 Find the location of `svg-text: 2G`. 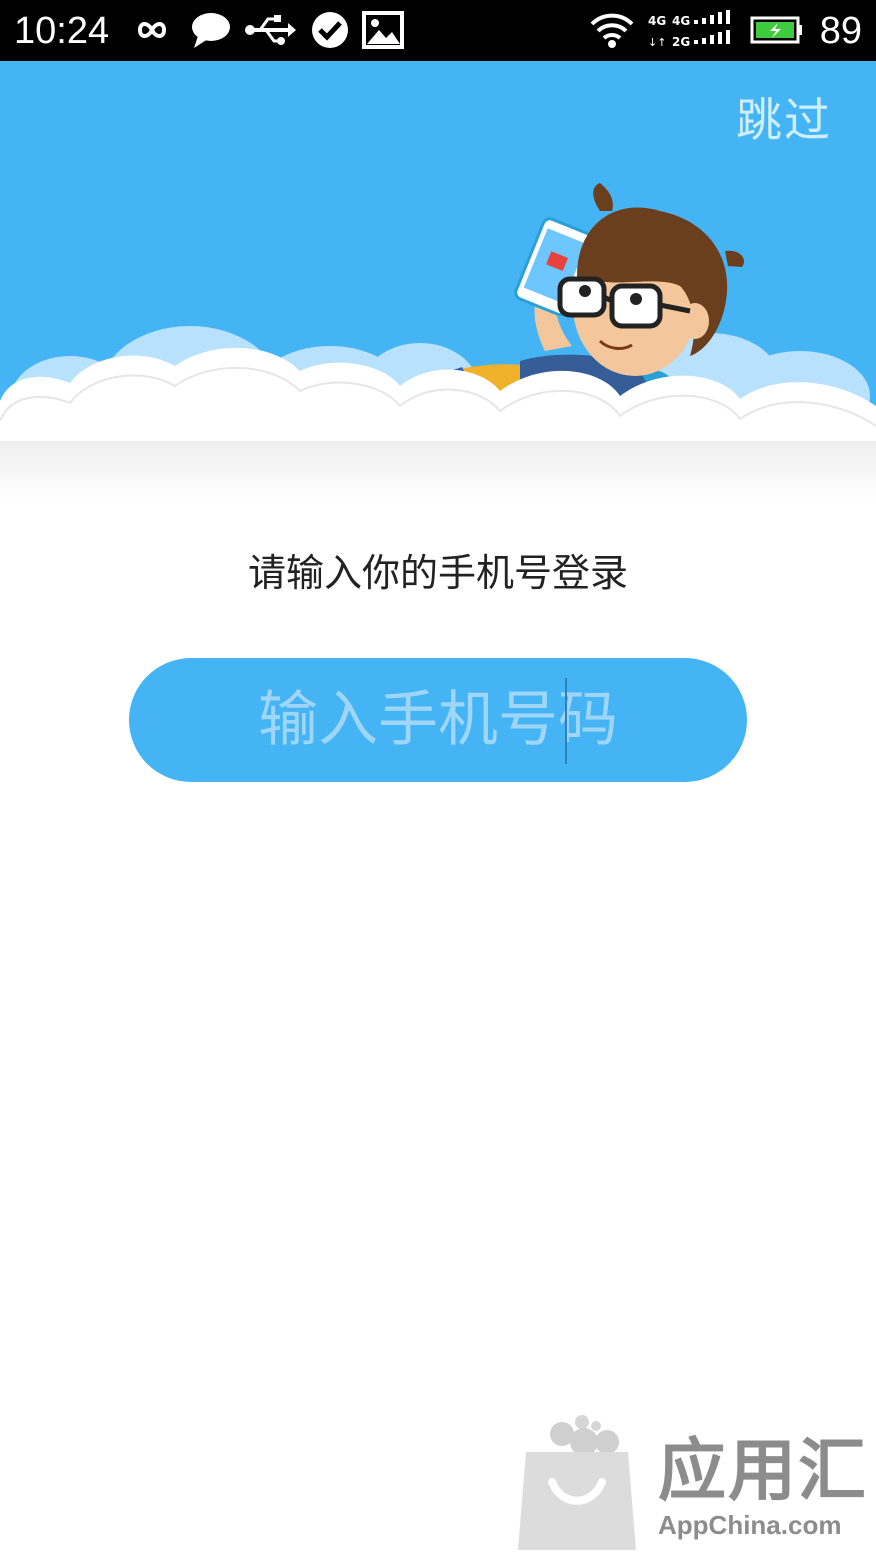

svg-text: 2G is located at coordinates (681, 42).